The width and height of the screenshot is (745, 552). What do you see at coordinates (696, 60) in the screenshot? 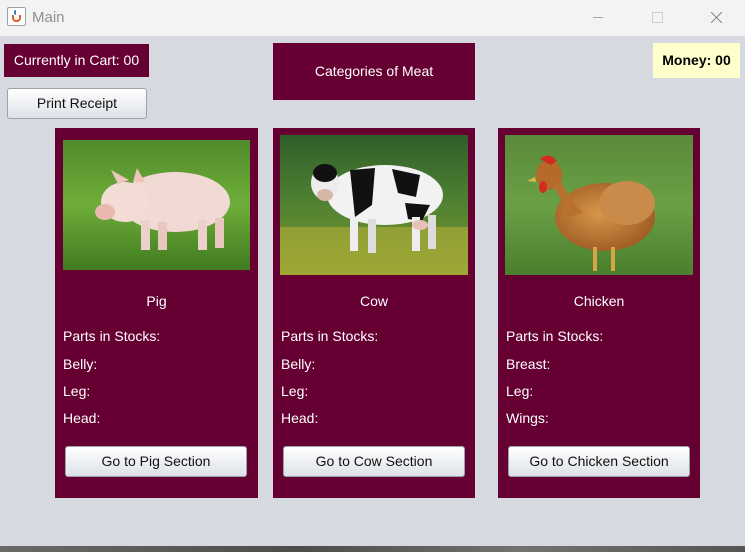
I see `money-label: Money: 00` at bounding box center [696, 60].